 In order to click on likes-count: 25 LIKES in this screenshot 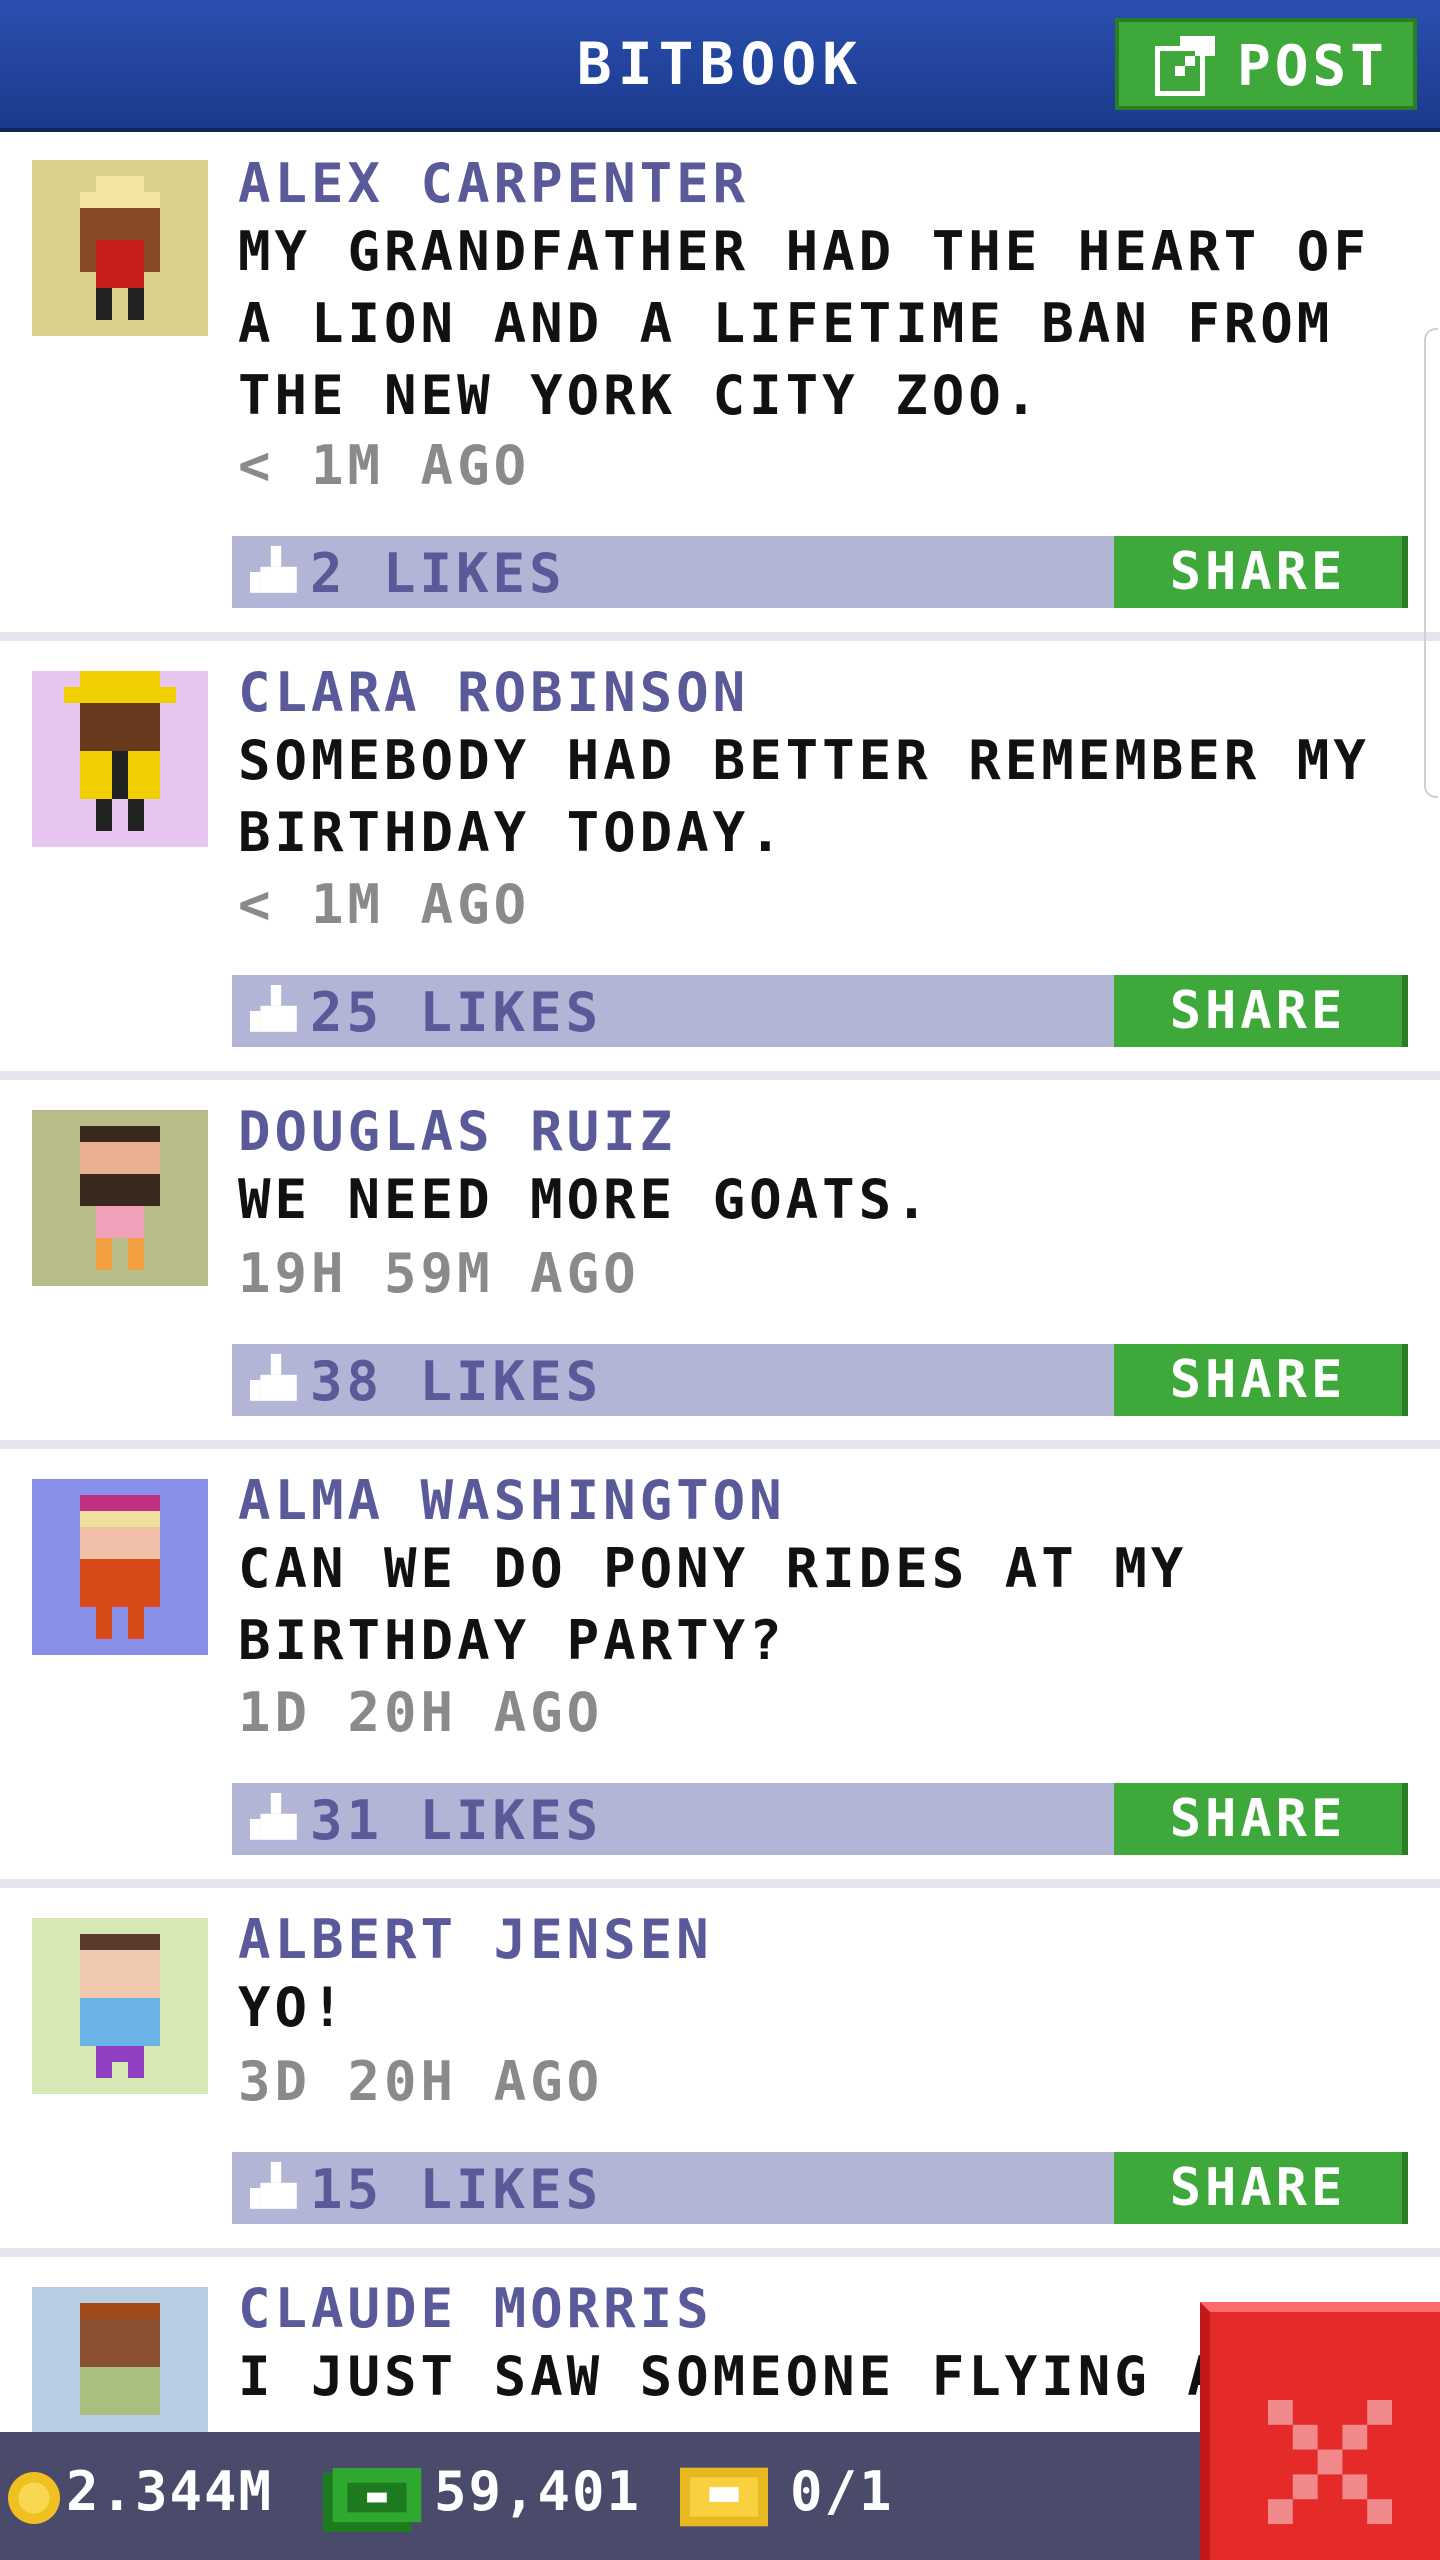, I will do `click(456, 1012)`.